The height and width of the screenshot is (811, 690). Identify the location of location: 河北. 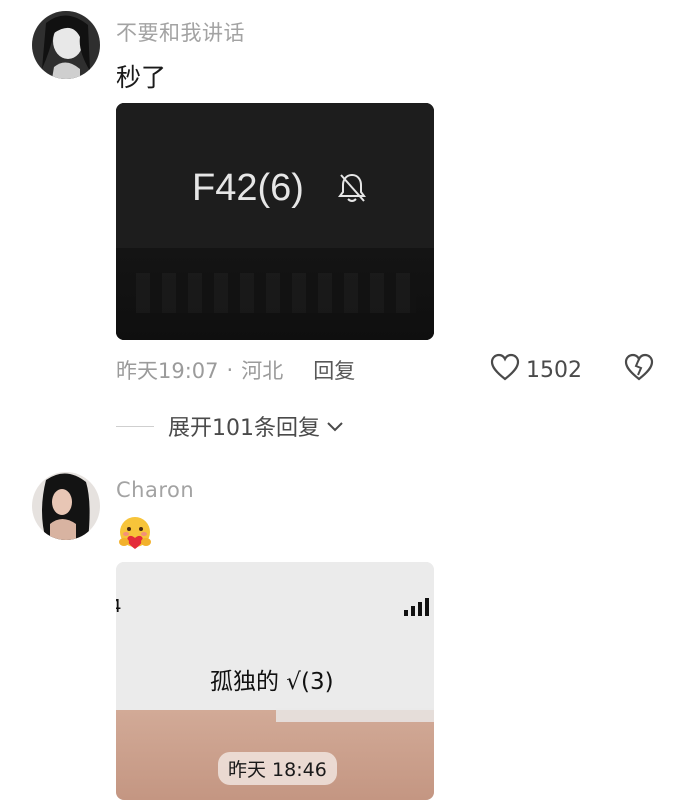
(262, 371).